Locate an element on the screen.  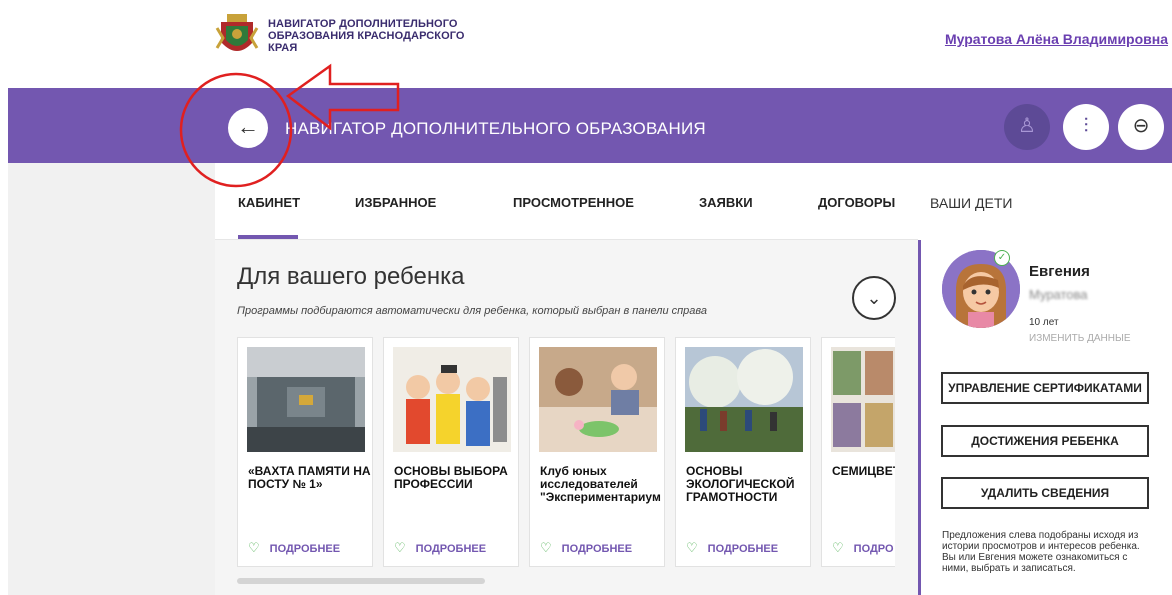
user-icon: ♙ is located at coordinates (1027, 126).